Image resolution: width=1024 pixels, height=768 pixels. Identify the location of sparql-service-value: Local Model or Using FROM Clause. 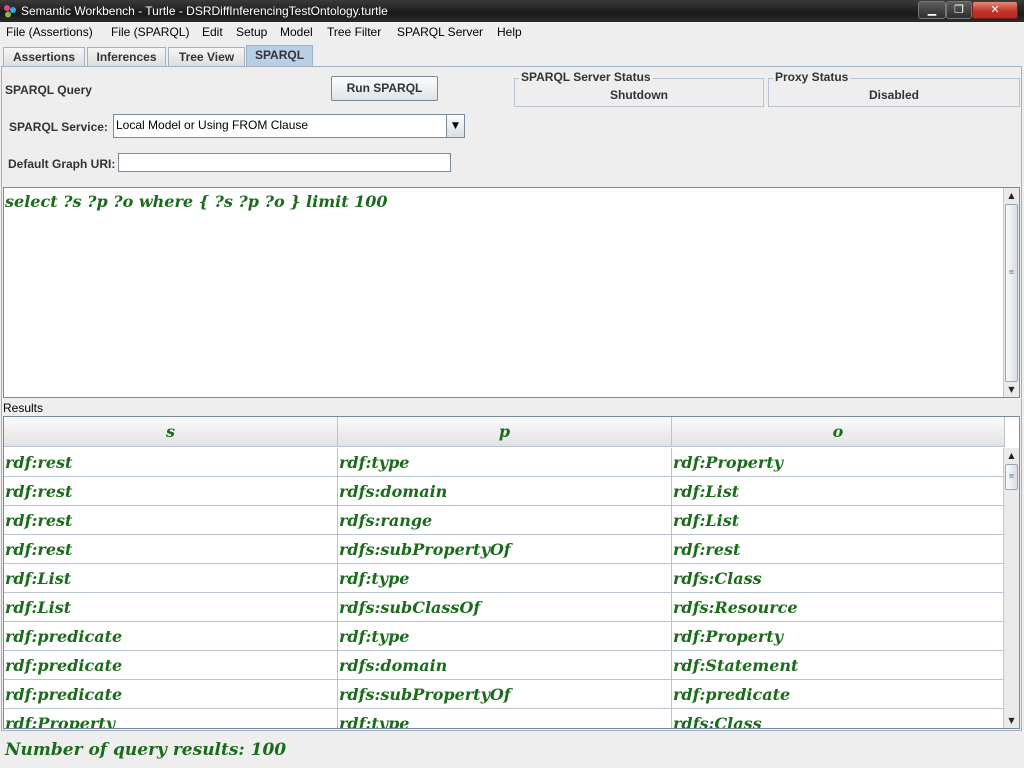
(212, 125).